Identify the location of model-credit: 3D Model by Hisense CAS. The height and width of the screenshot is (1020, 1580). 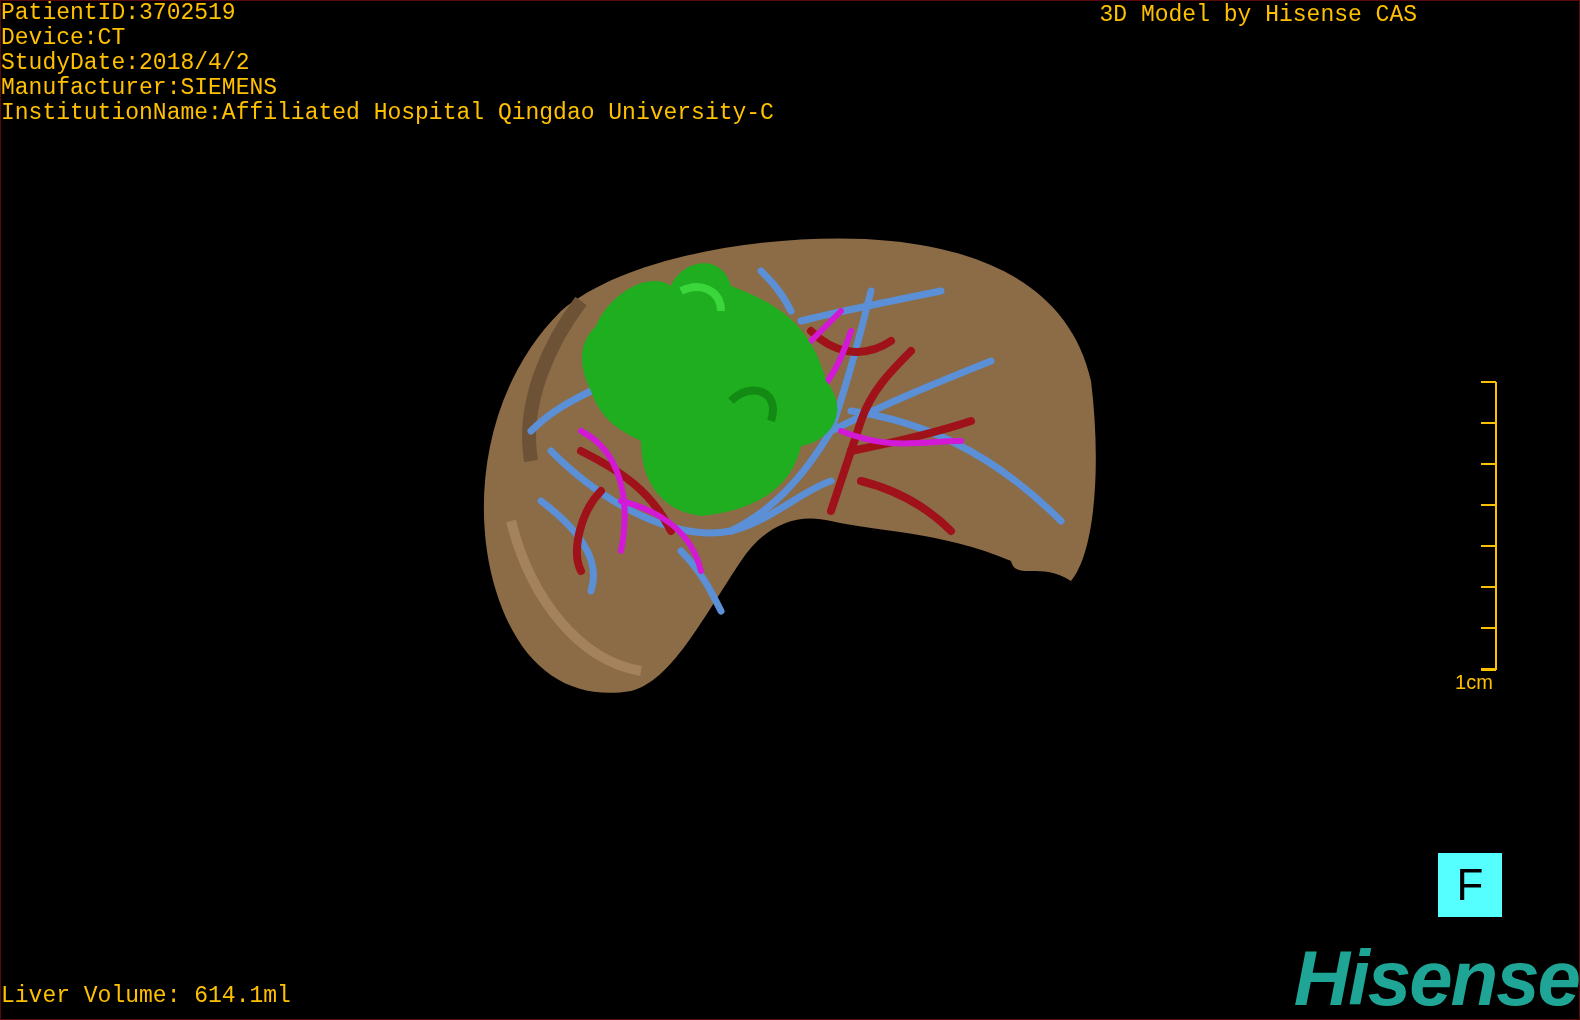
(1258, 16).